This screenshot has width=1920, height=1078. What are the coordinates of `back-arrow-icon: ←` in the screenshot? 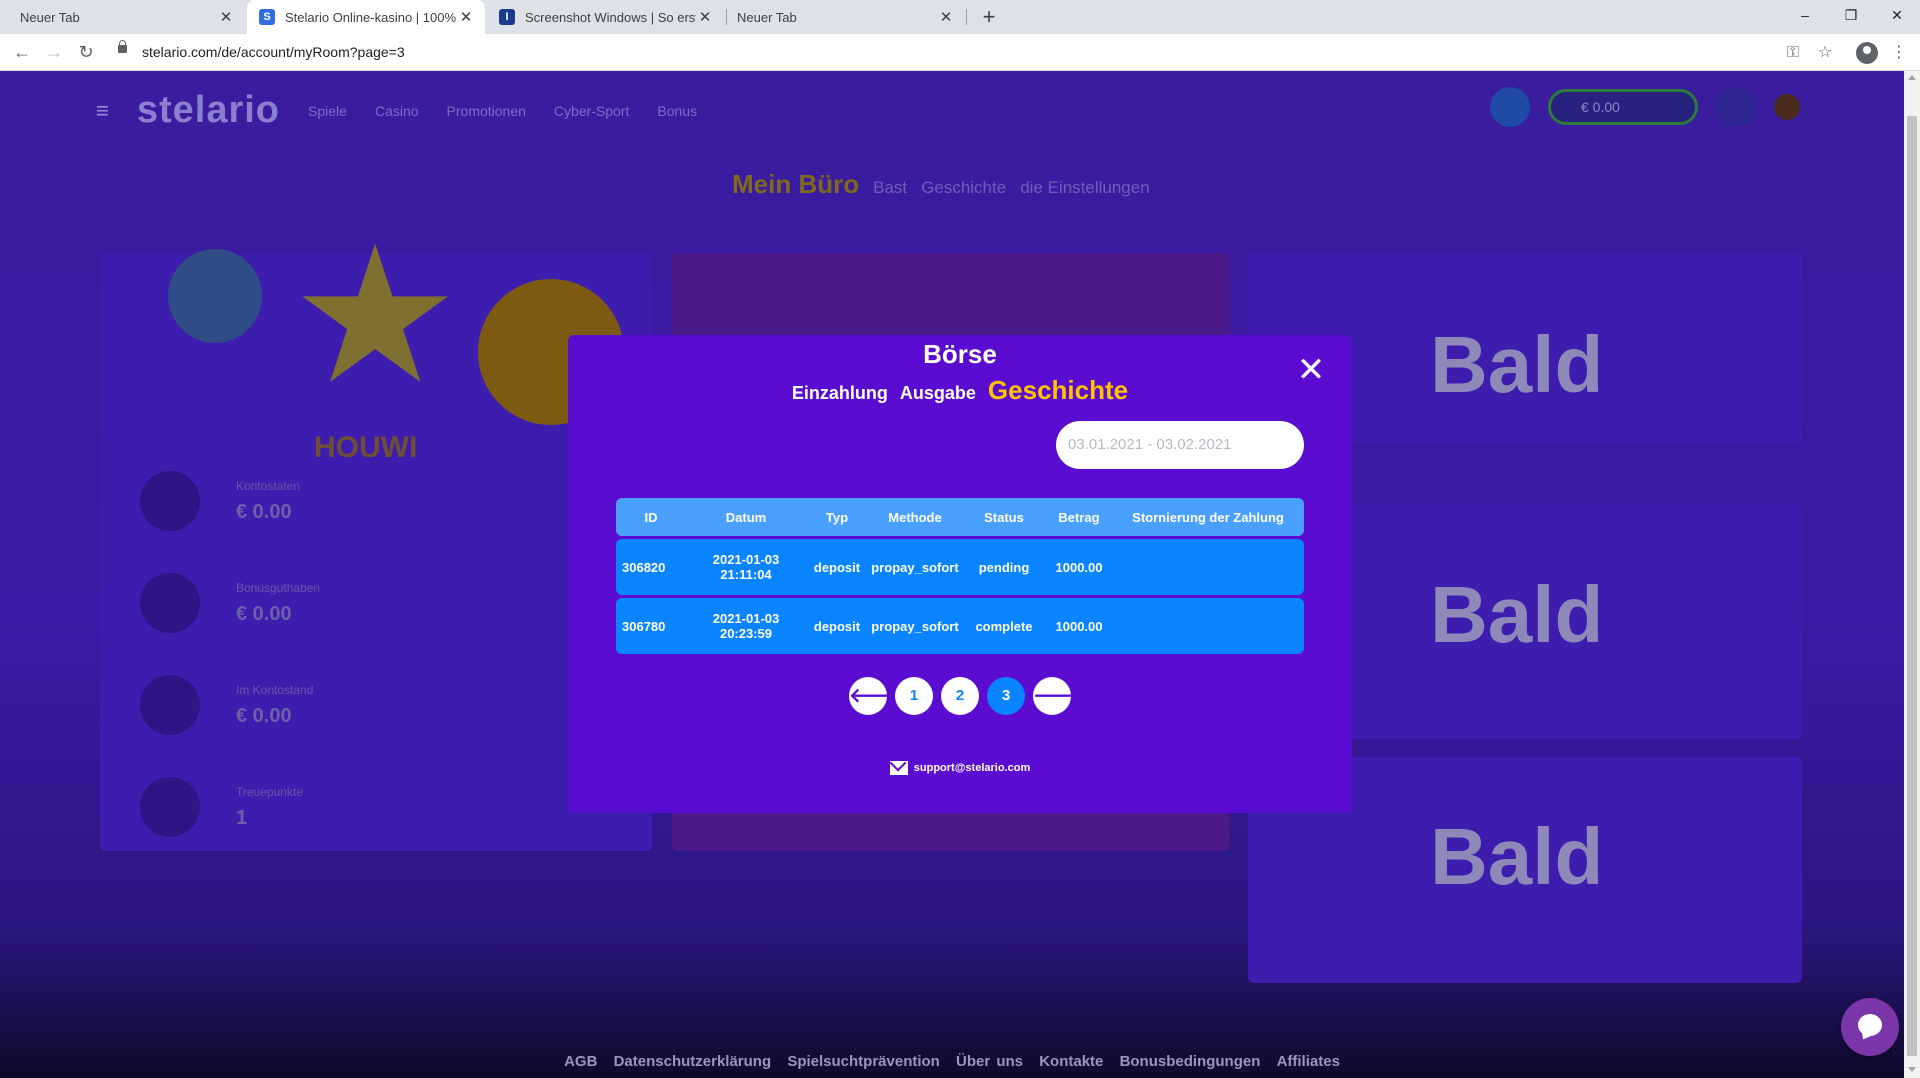 It's located at (22, 52).